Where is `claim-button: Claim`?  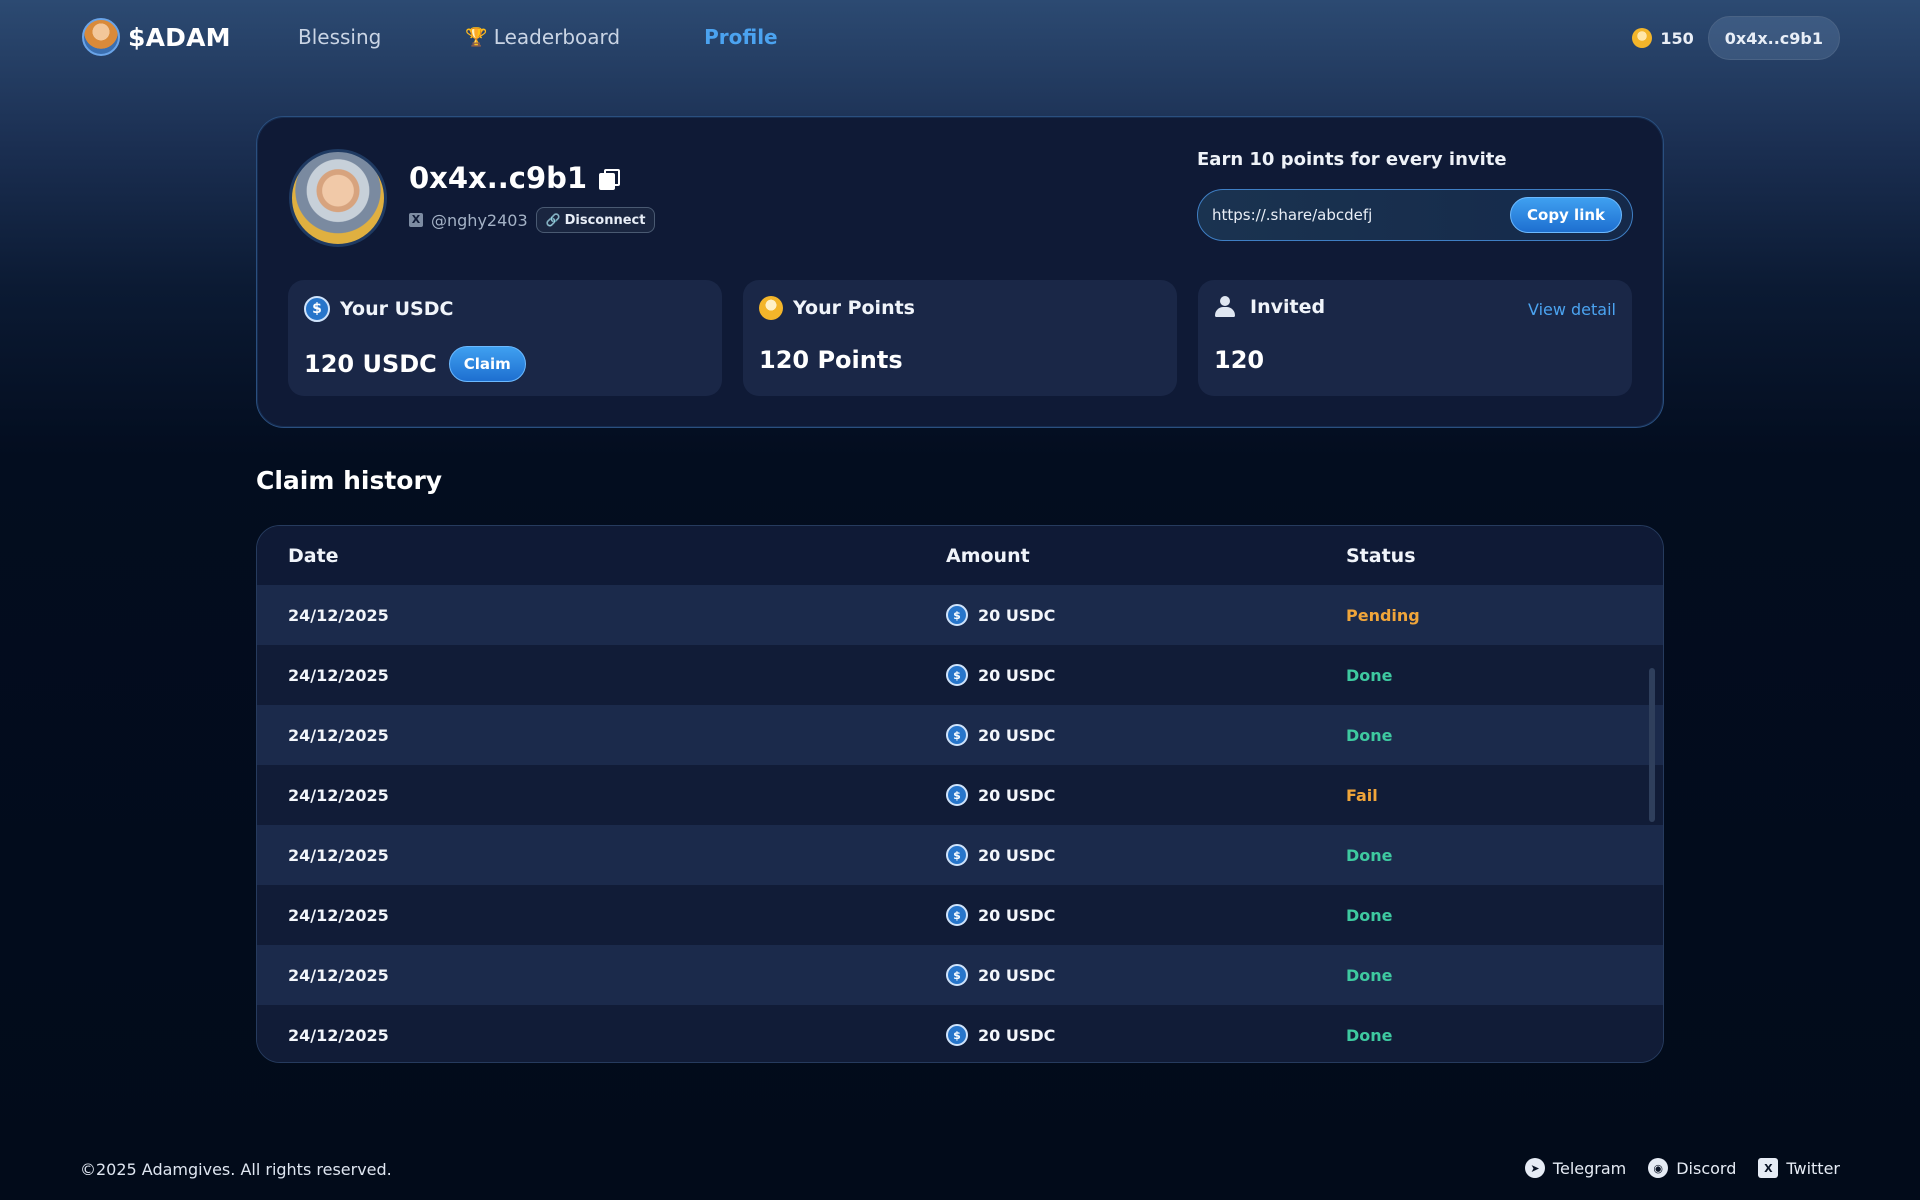 claim-button: Claim is located at coordinates (487, 364).